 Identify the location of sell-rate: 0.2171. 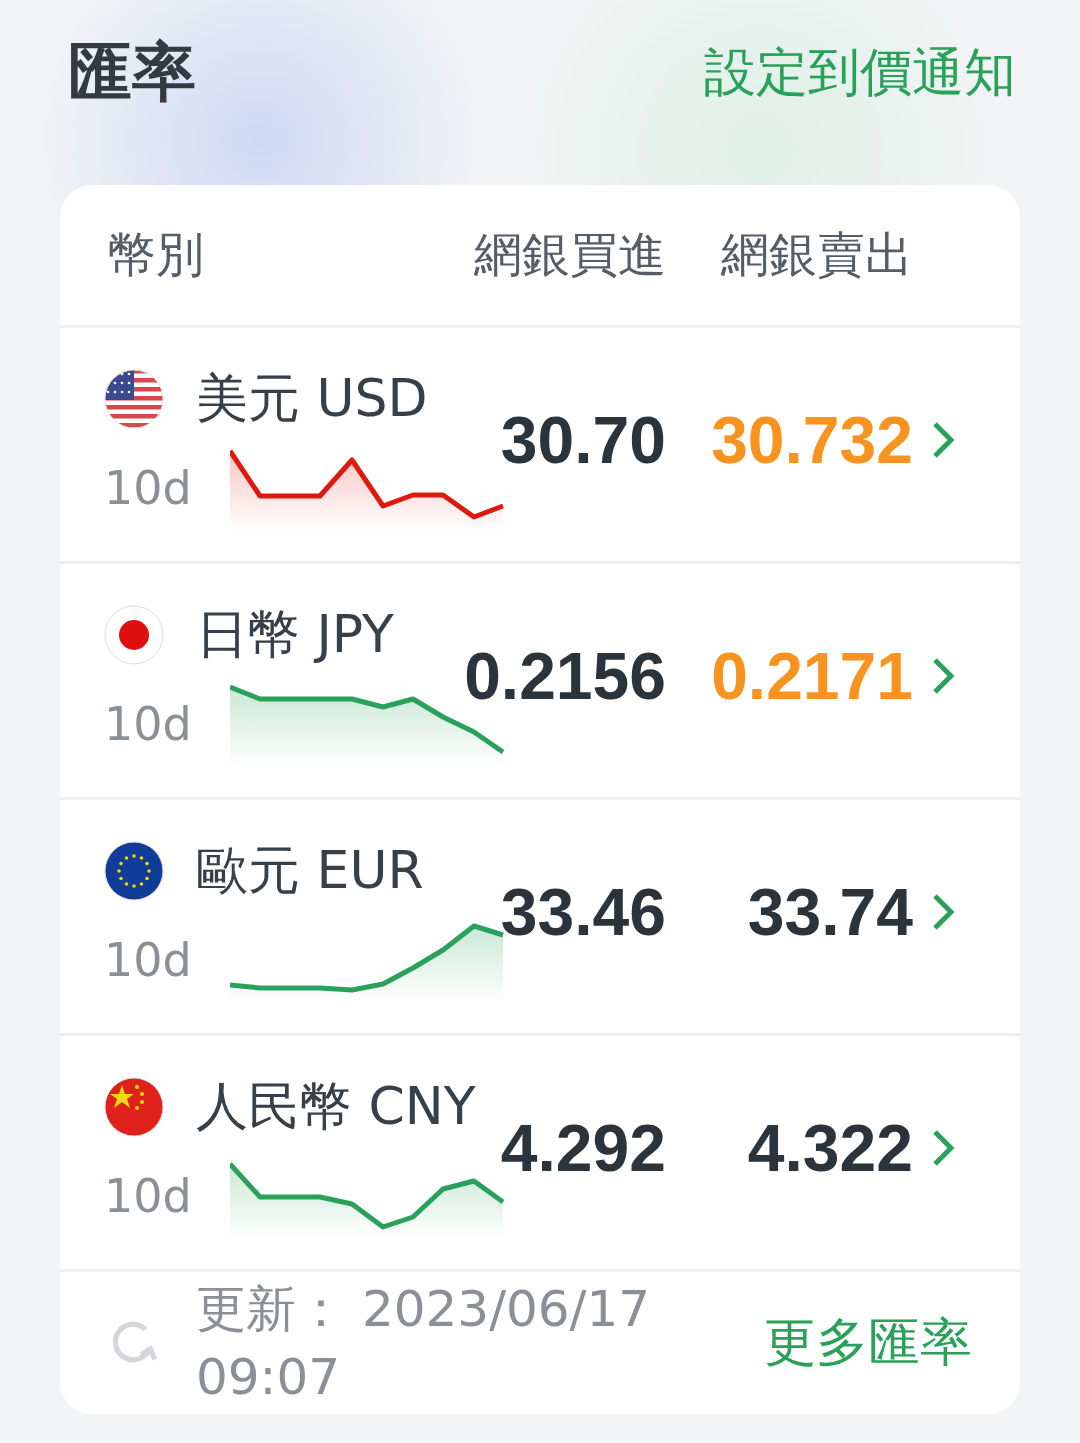
(811, 675).